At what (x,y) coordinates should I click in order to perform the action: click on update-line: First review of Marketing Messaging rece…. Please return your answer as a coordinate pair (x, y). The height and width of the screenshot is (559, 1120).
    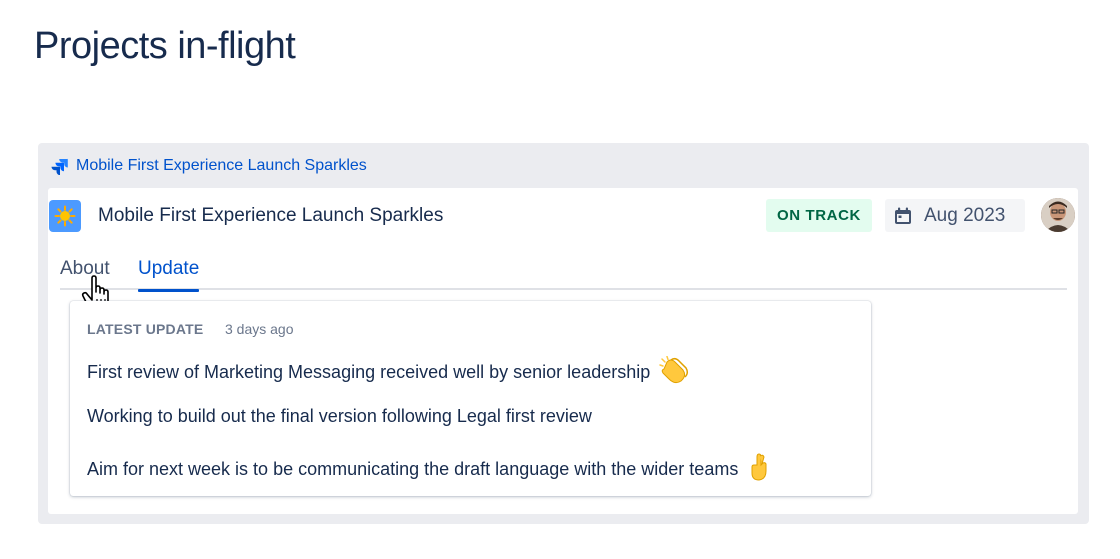
    Looking at the image, I should click on (388, 372).